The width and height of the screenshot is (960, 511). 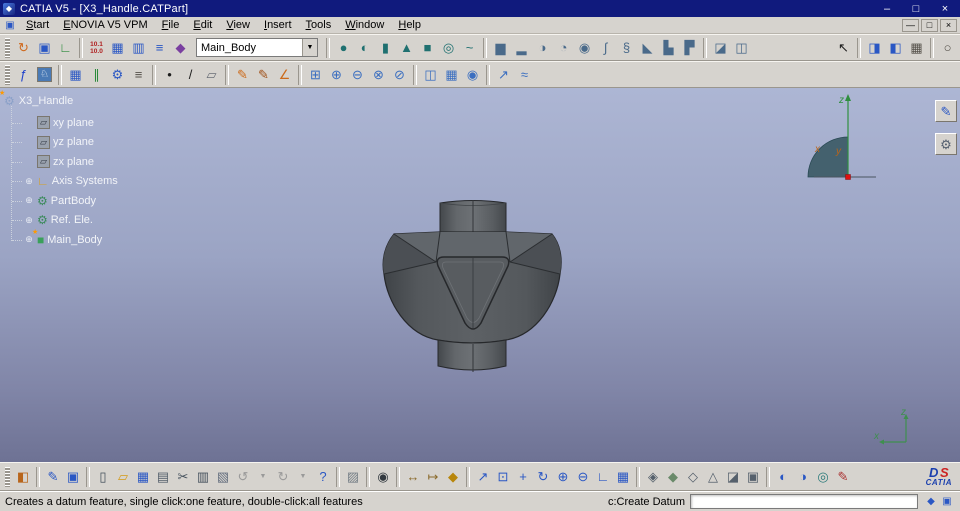 I want to click on fit-all-icon: ⊡, so click(x=503, y=477).